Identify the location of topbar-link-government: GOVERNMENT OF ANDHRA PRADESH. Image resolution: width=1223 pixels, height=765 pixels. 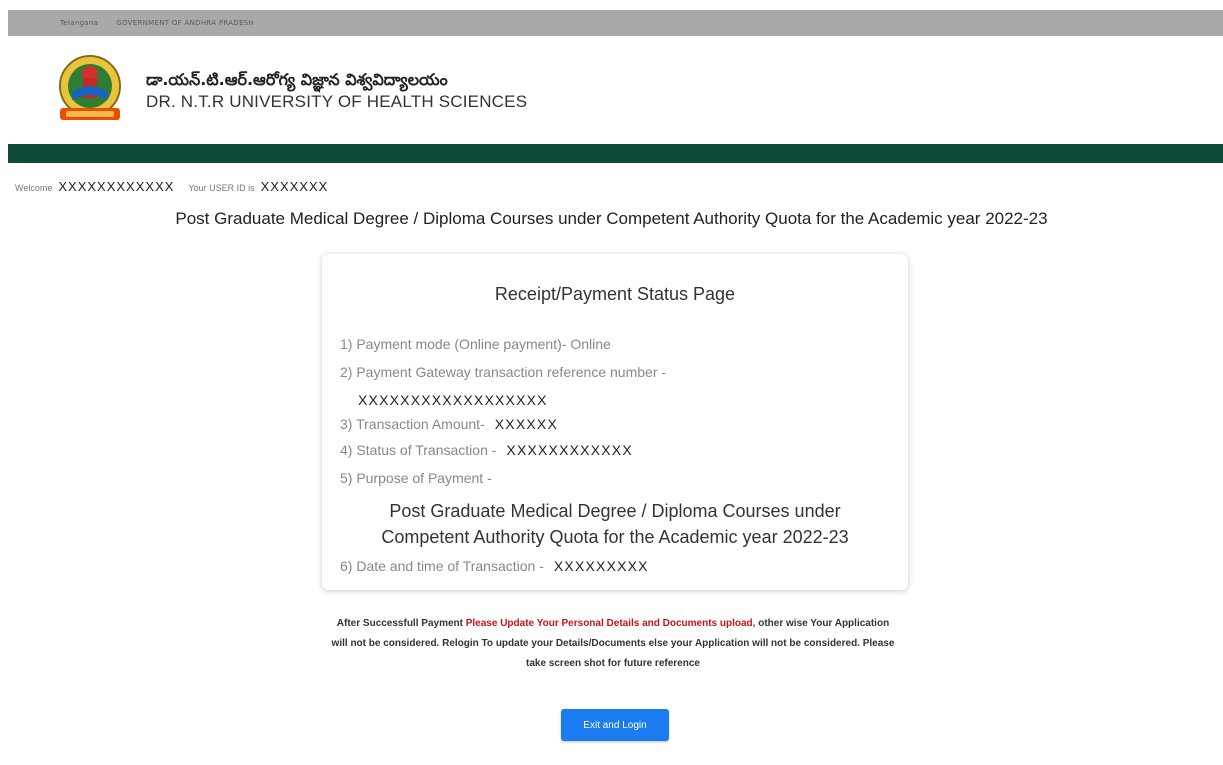
(185, 23).